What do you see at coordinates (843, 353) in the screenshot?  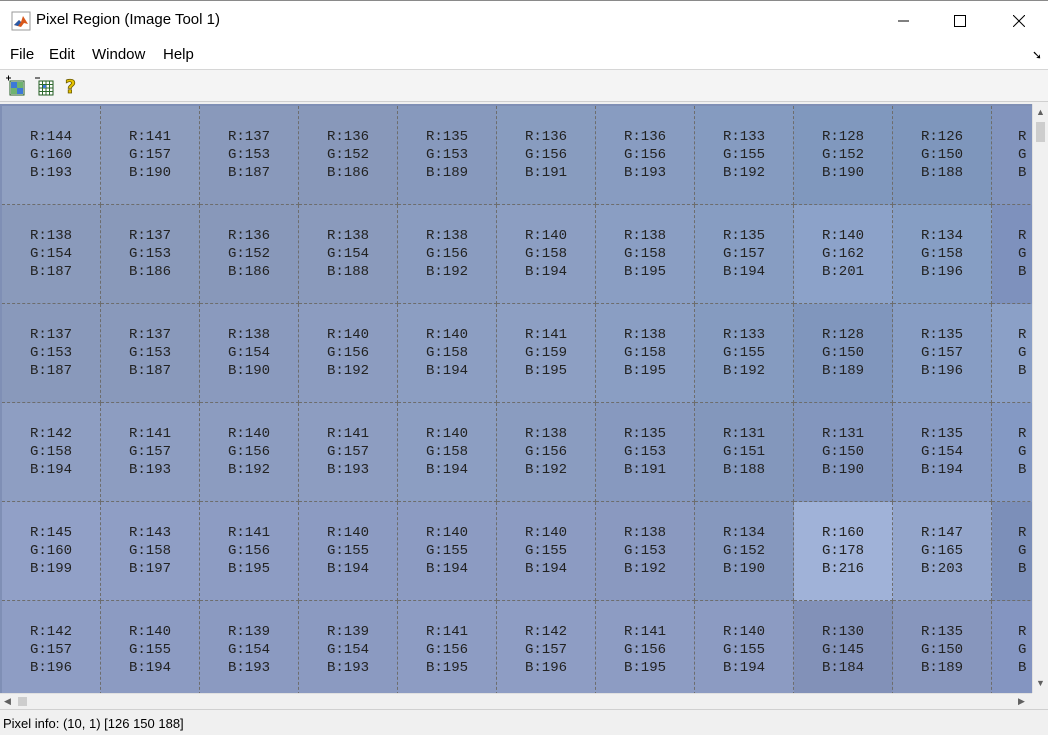 I see `pixel-cell: R:128 G:150 B:189` at bounding box center [843, 353].